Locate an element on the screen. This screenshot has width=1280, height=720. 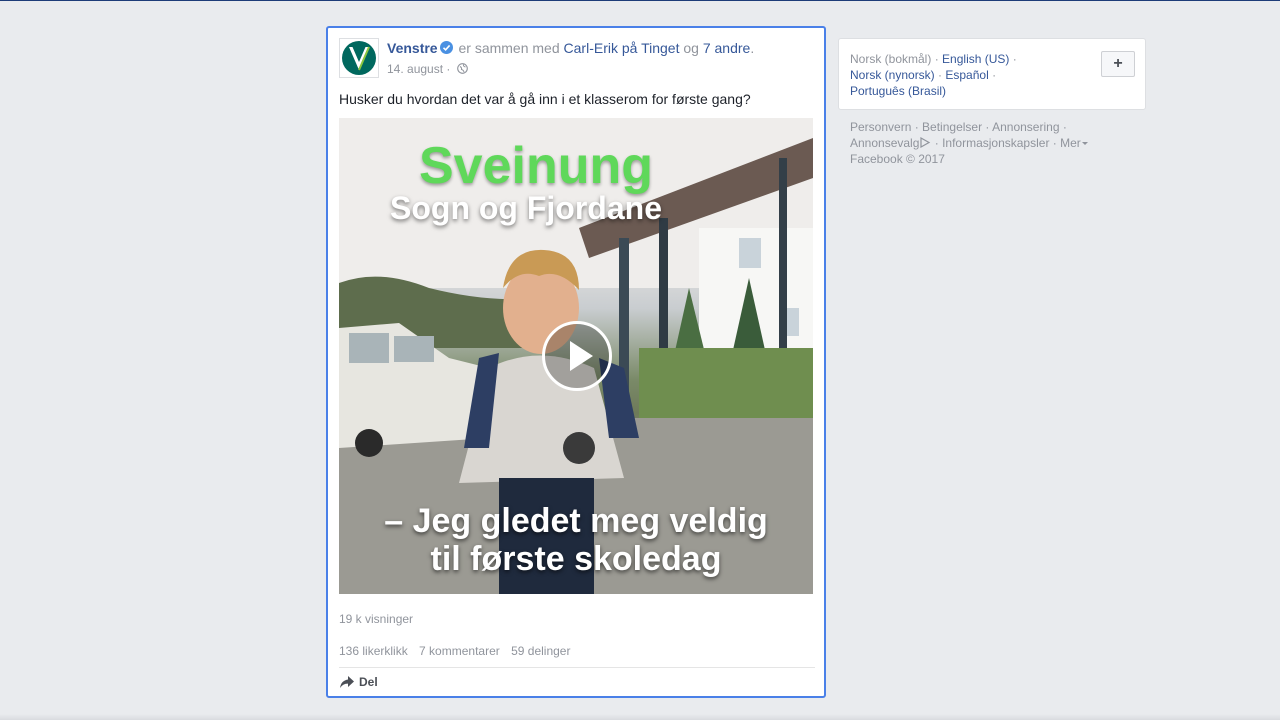
language-option-spanish: Español is located at coordinates (966, 75).